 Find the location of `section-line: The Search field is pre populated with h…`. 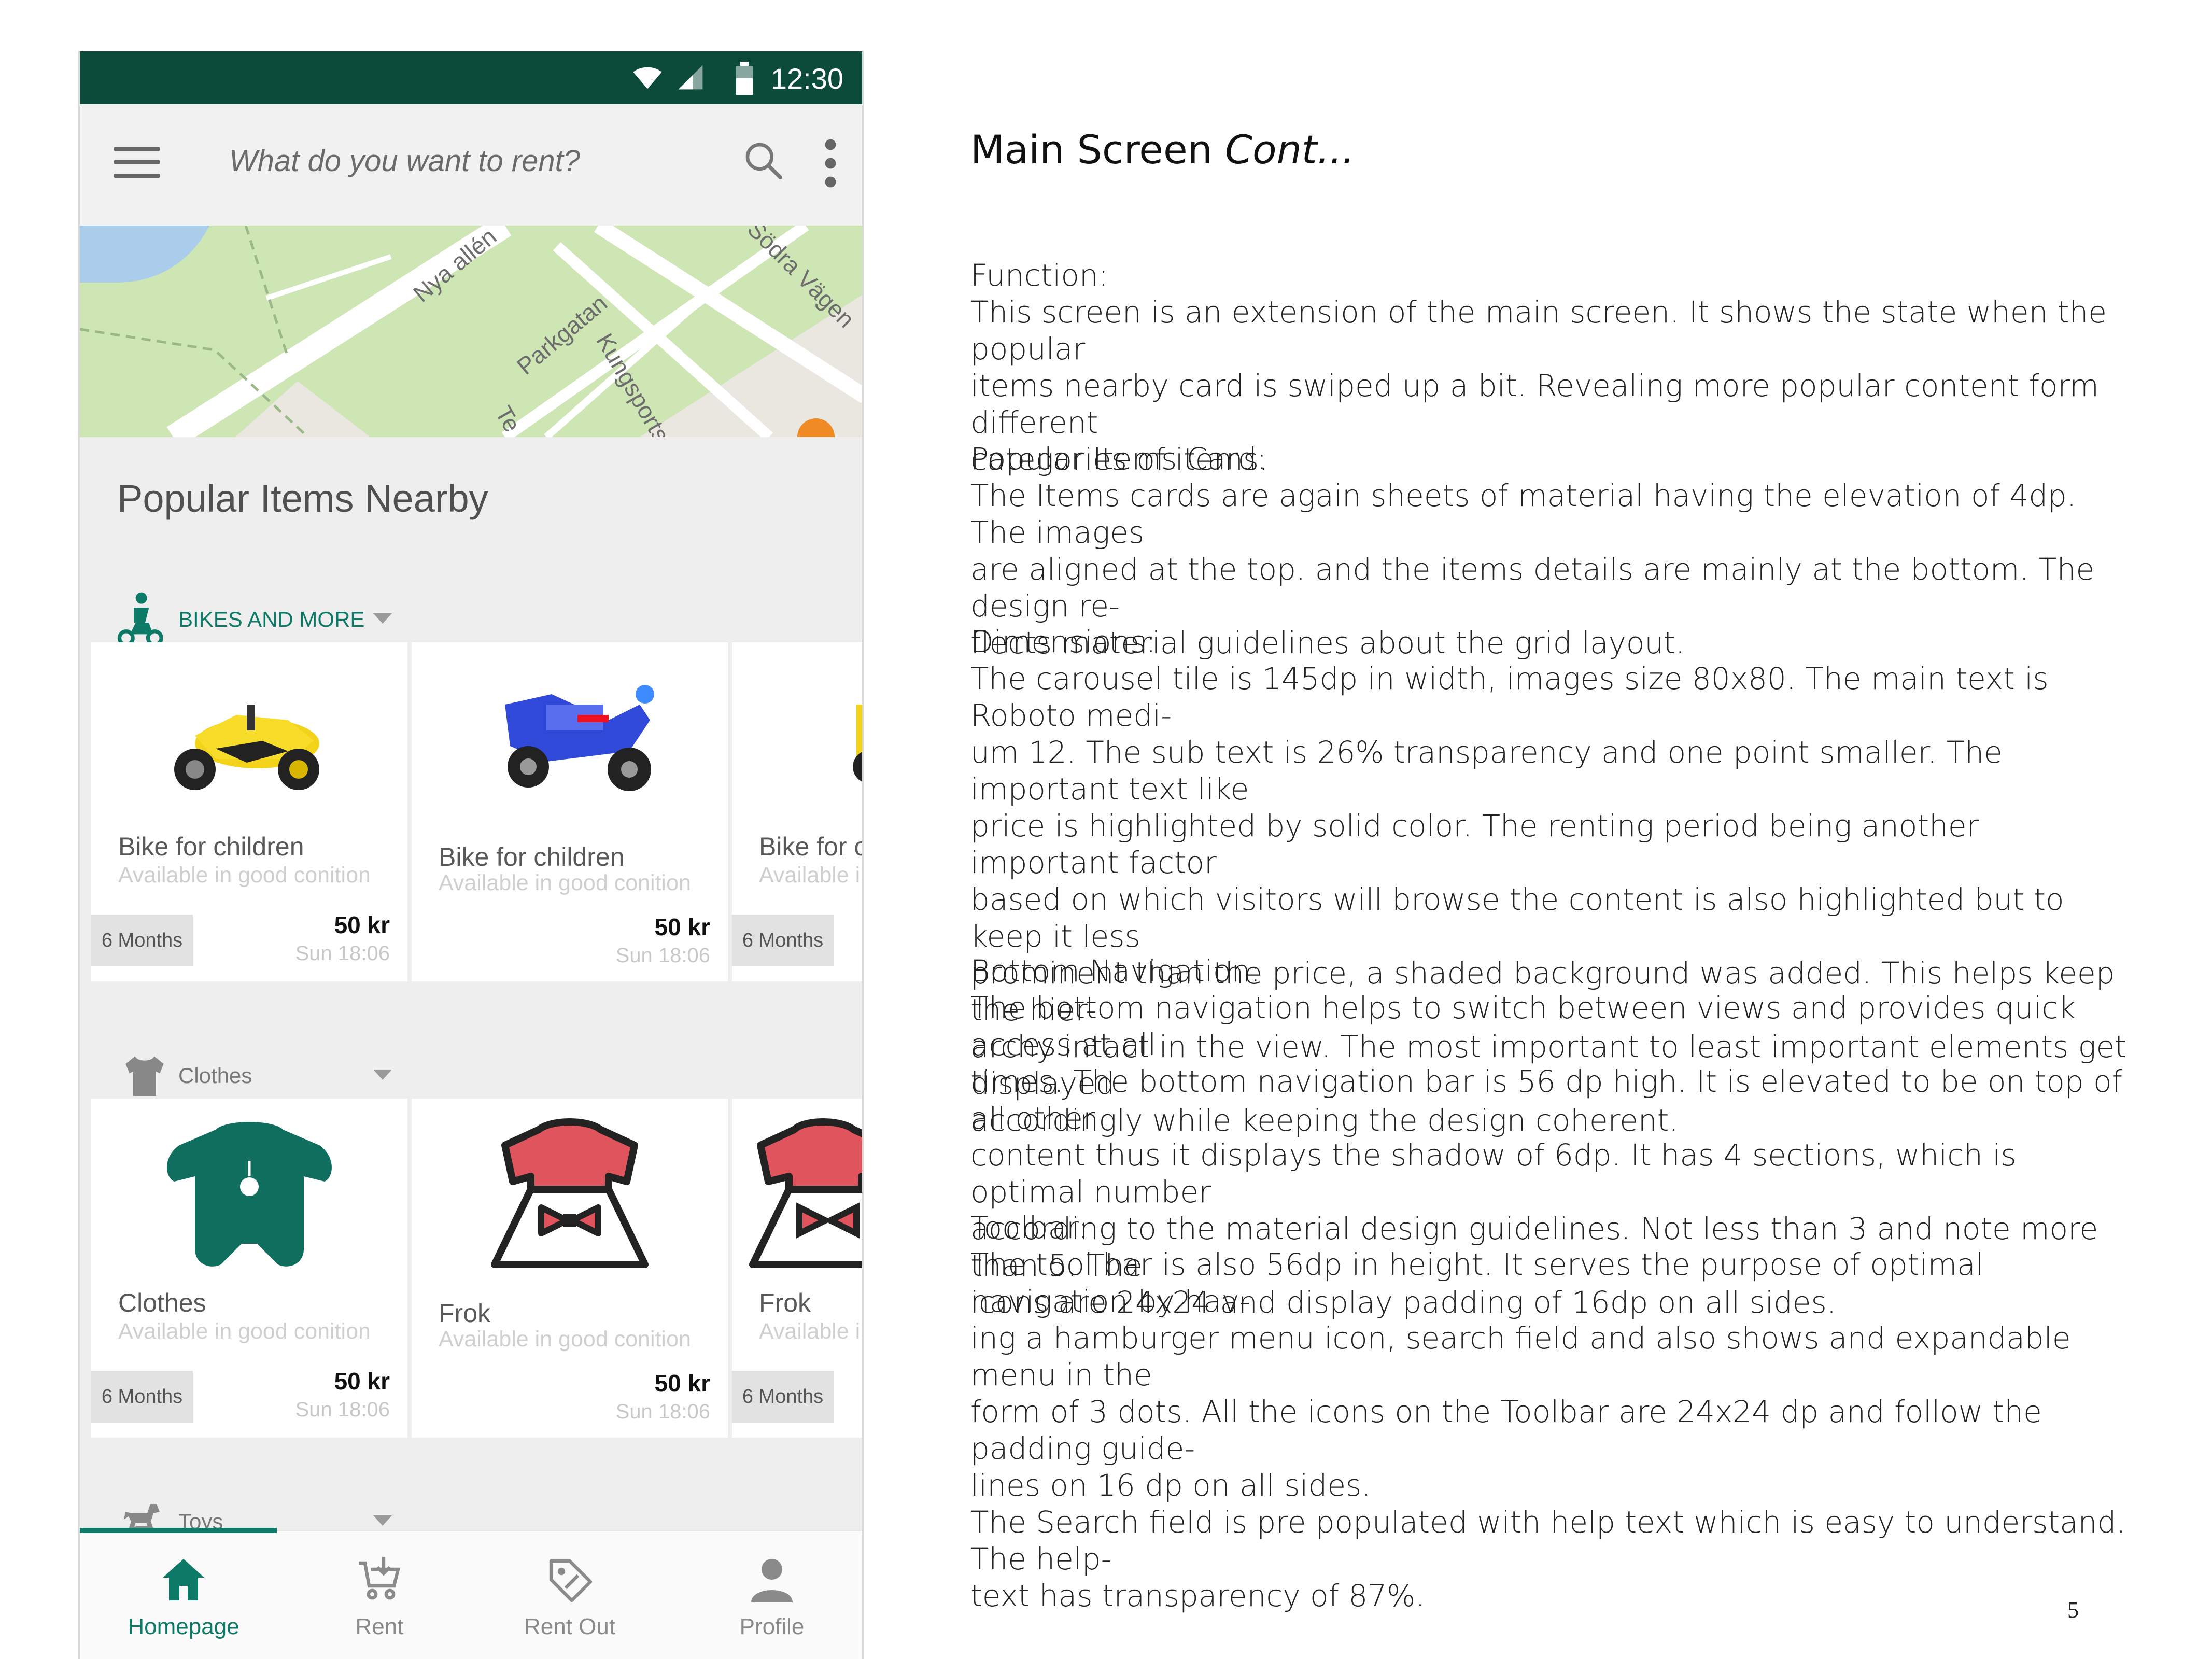

section-line: The Search field is pre populated with h… is located at coordinates (1548, 1541).